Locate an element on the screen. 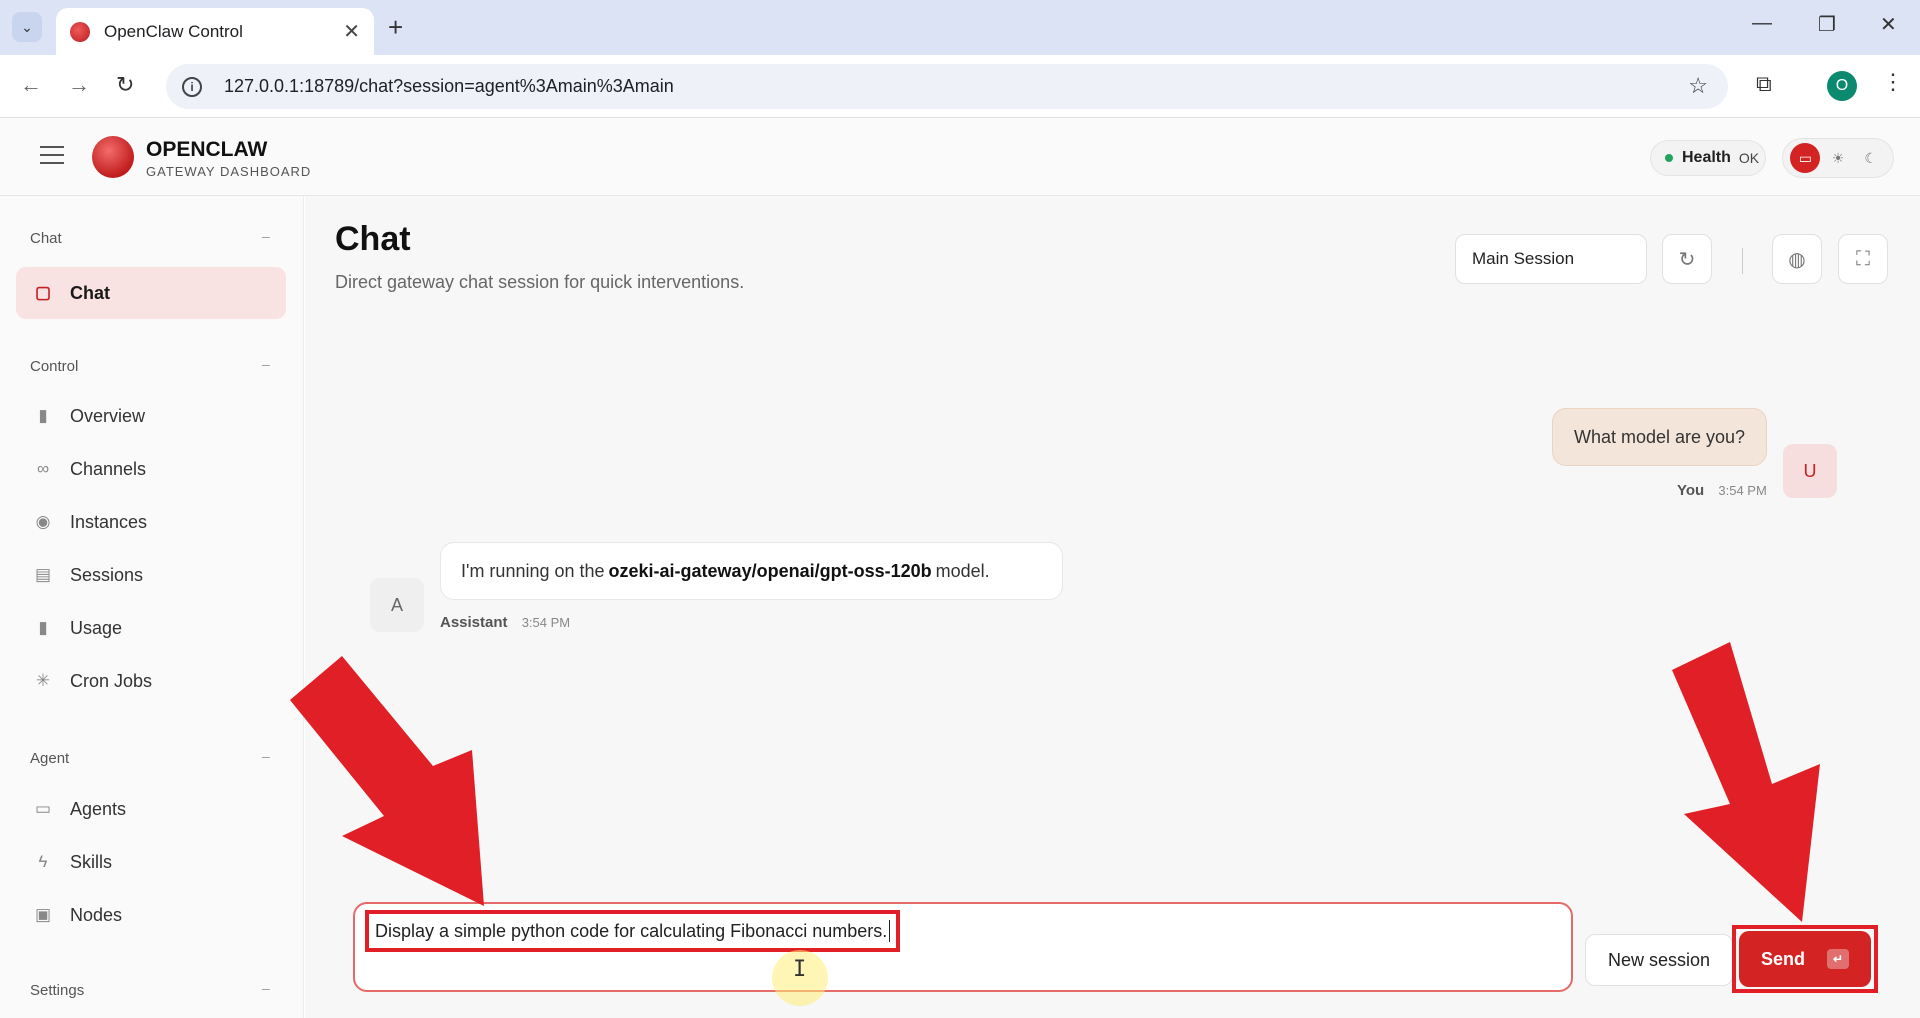 The height and width of the screenshot is (1018, 1920). system-theme-monitor-icon: ▭ is located at coordinates (1805, 158).